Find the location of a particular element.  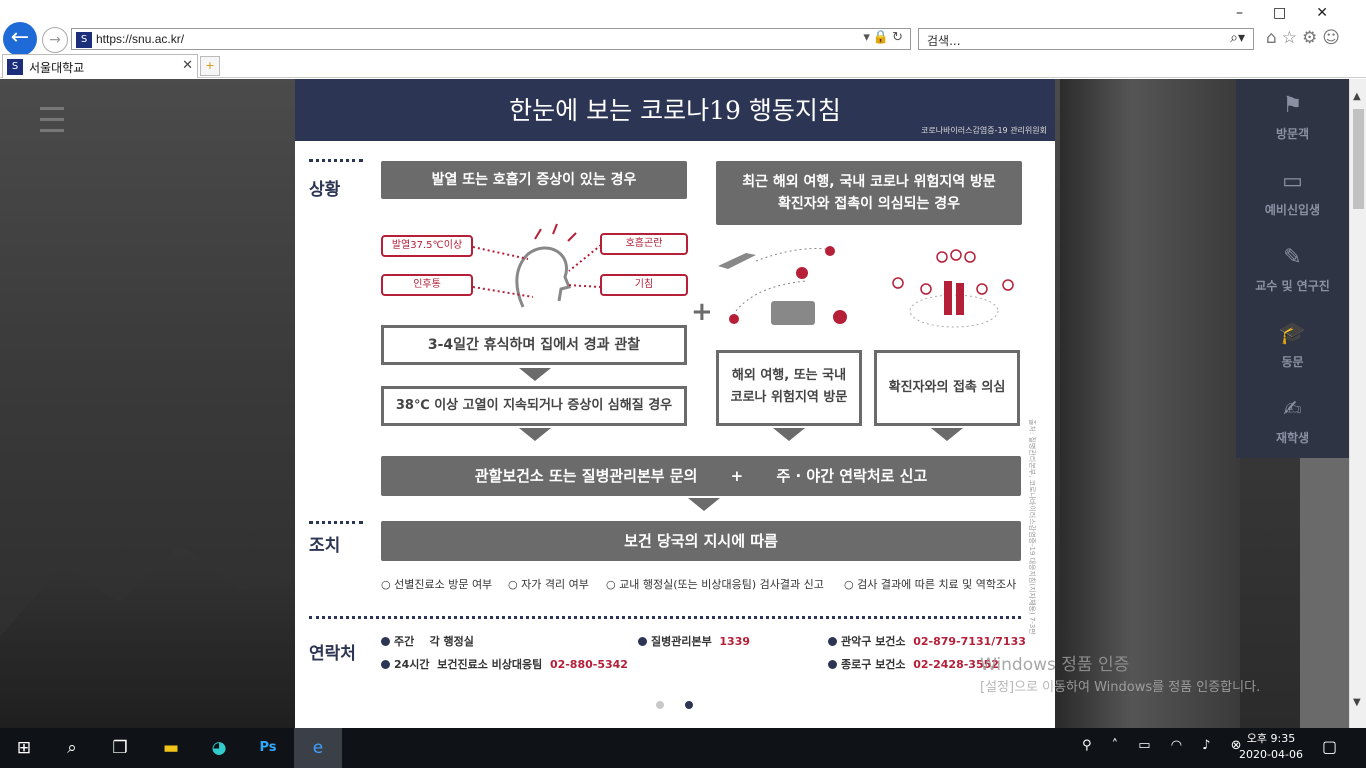

file-explorer-icon: ▬ is located at coordinates (171, 748).